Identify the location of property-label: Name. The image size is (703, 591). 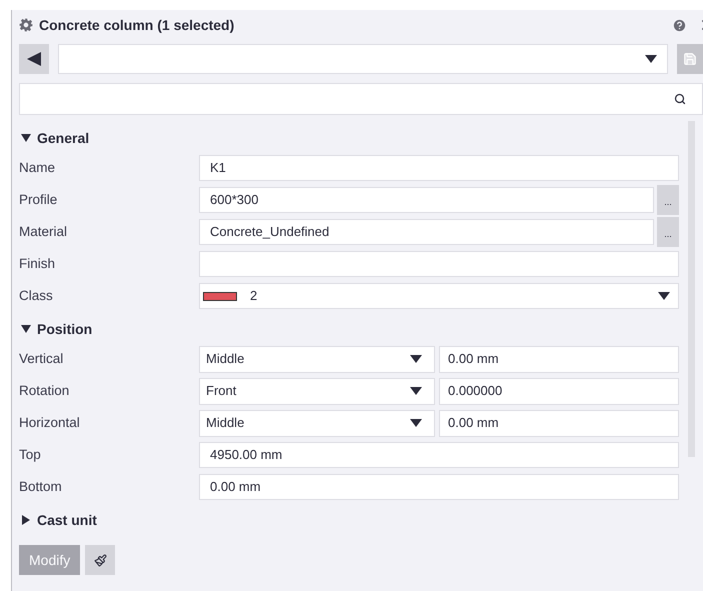
(37, 167).